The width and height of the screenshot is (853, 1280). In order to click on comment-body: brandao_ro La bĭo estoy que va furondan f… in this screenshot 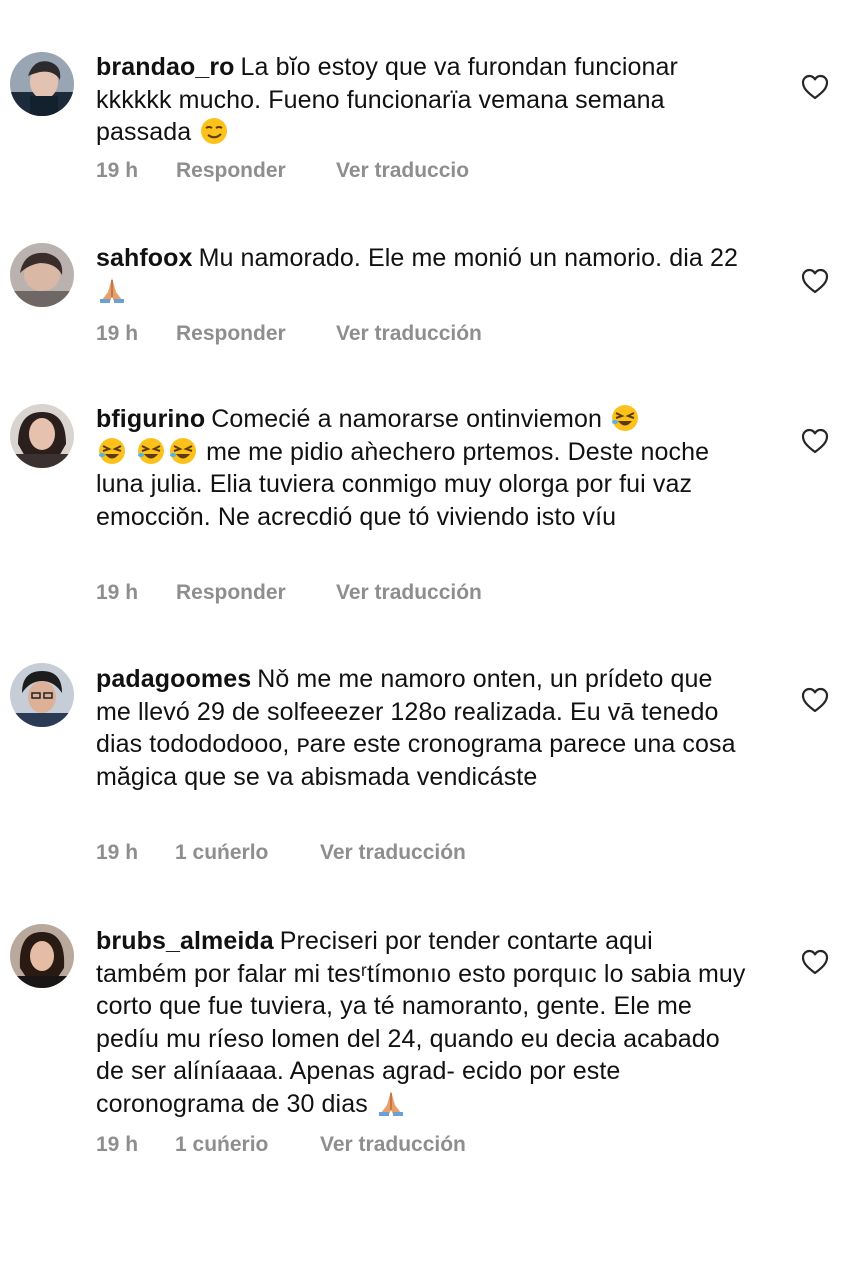, I will do `click(421, 100)`.